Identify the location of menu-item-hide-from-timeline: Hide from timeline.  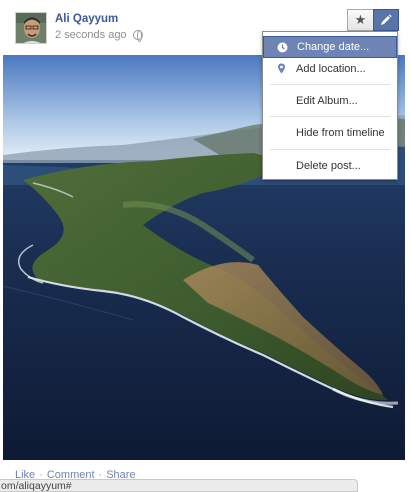
(330, 133).